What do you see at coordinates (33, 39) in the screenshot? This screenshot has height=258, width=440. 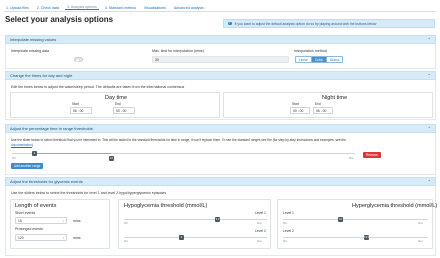 I see `panel-title: Interpolate missing values` at bounding box center [33, 39].